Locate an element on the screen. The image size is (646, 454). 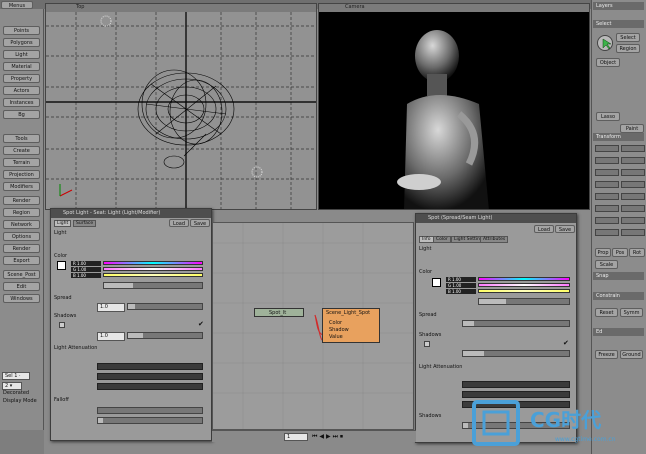
node-editor is located at coordinates (313, 326).